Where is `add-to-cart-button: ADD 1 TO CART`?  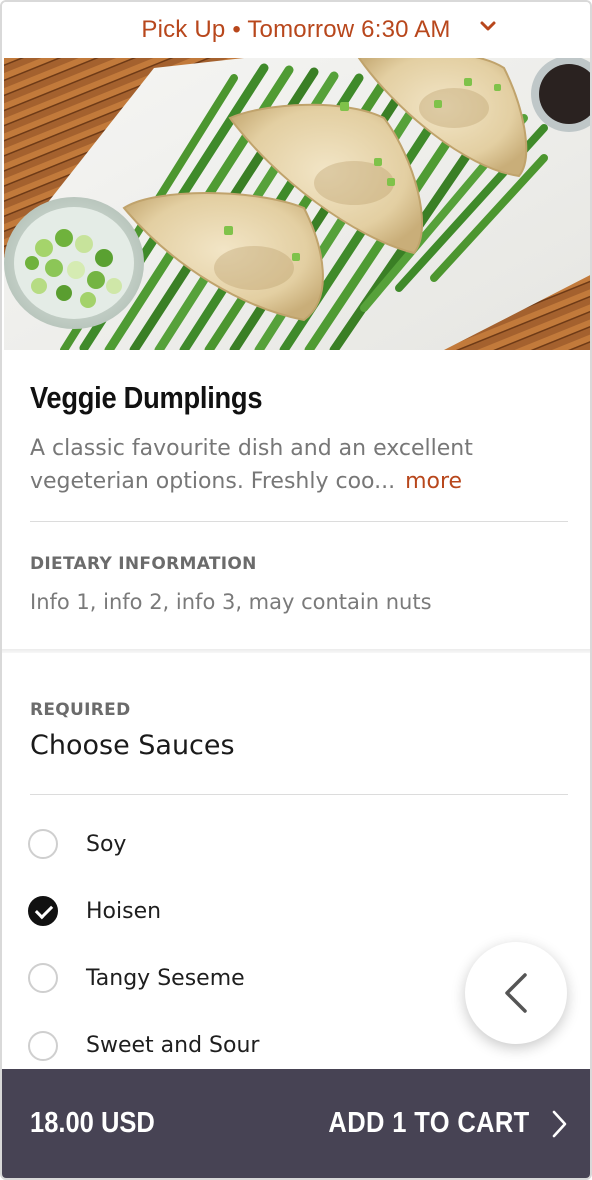
add-to-cart-button: ADD 1 TO CART is located at coordinates (429, 1123).